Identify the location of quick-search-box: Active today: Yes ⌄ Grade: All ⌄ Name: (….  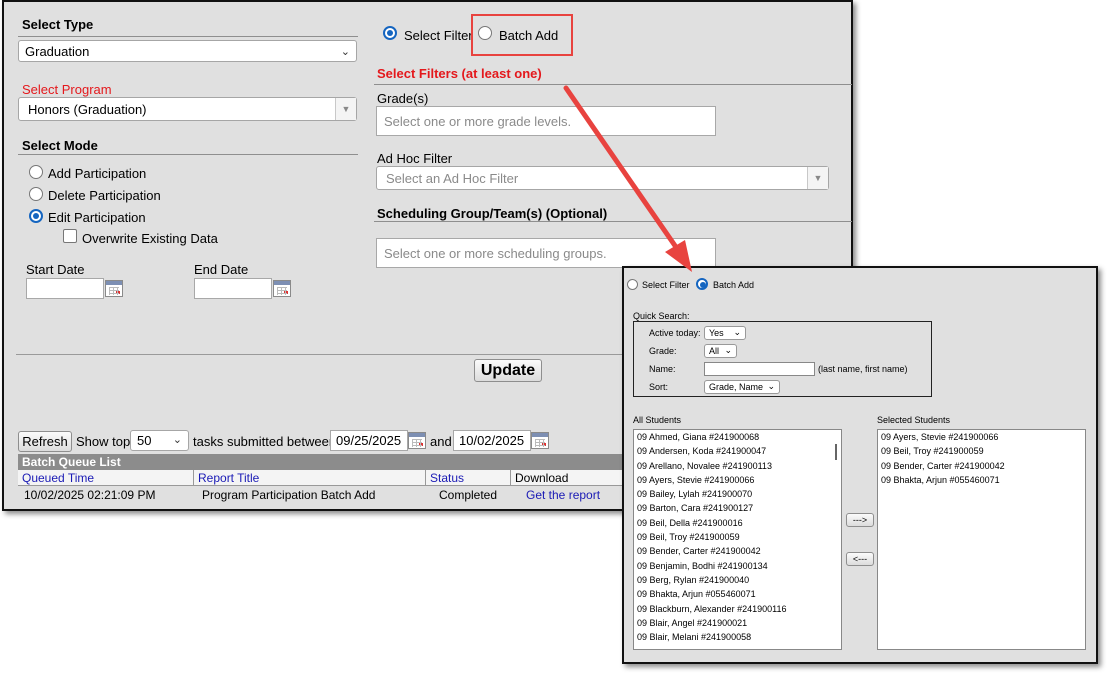
(782, 359).